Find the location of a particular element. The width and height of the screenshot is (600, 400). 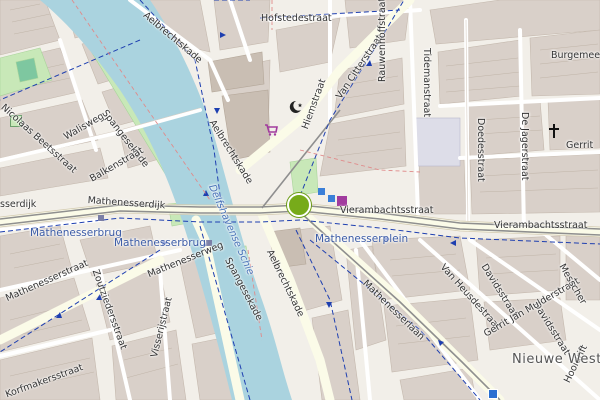

cross-icon is located at coordinates (554, 131).